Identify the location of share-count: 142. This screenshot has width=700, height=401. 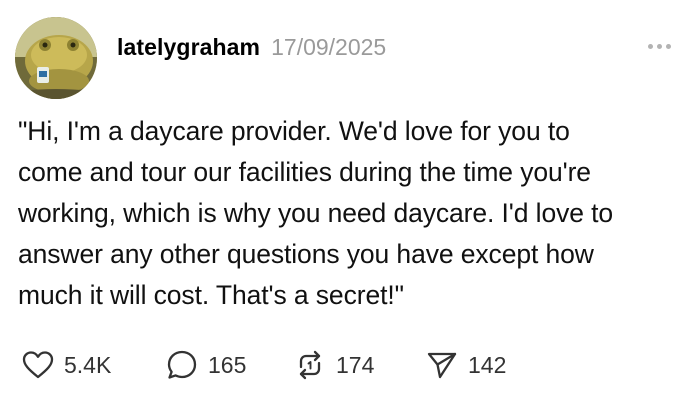
(487, 364).